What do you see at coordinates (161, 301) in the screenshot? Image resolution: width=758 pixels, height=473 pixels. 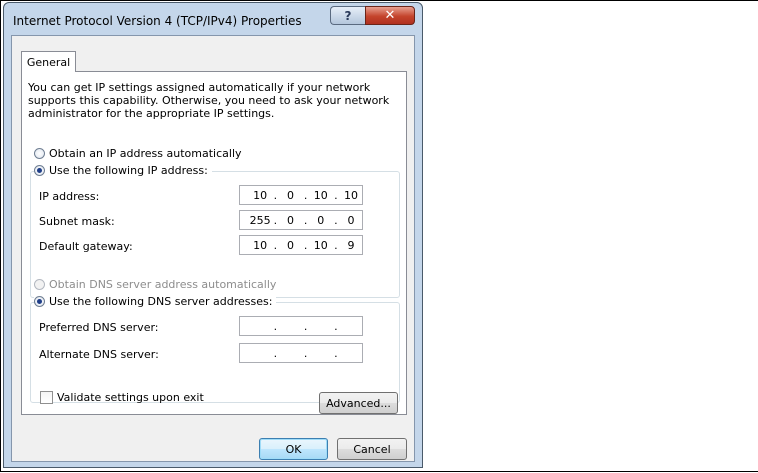 I see `use-following-dns-label: Use the following DNS server addresses:` at bounding box center [161, 301].